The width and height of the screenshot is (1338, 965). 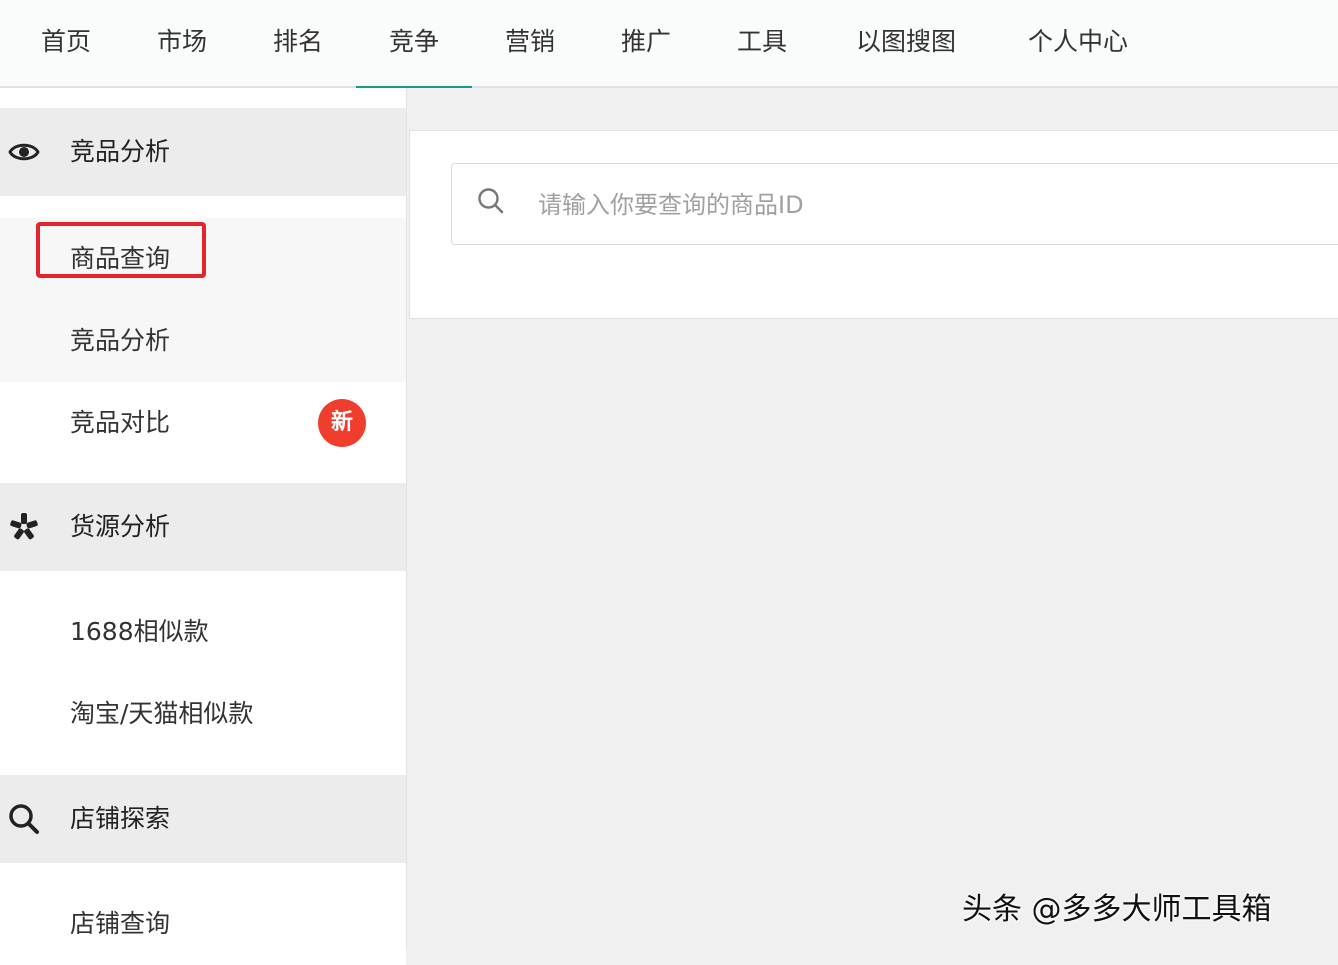 I want to click on sidebar-item-1688-similar: 1688相似款, so click(x=203, y=632).